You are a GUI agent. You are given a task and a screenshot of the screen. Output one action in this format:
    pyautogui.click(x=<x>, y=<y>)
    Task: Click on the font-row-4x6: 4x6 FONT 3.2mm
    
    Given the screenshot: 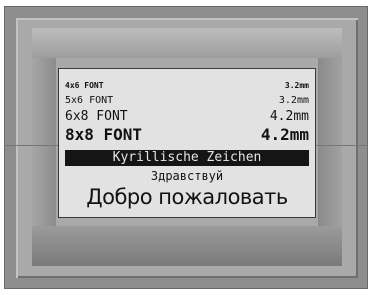 What is the action you would take?
    pyautogui.click(x=187, y=85)
    